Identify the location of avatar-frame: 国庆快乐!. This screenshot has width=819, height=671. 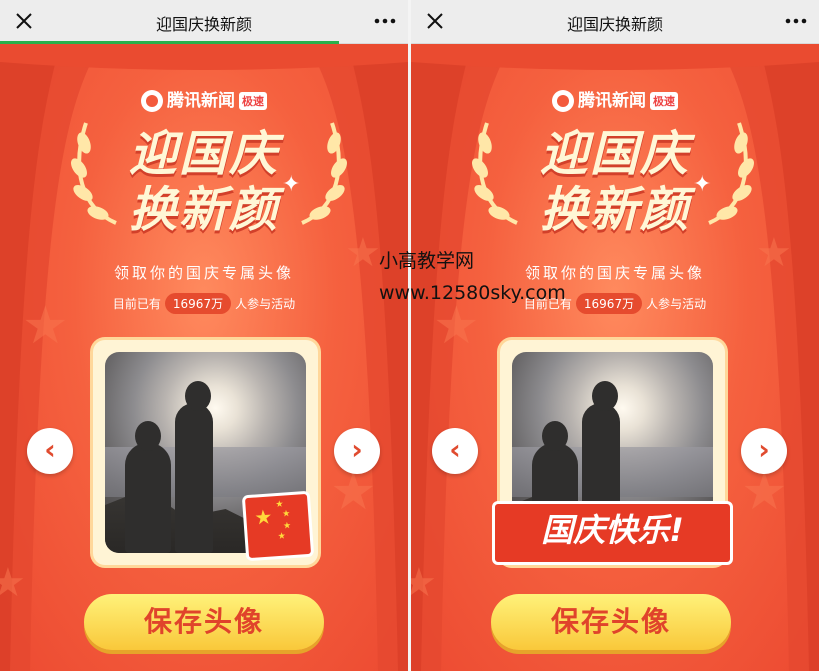
(612, 452).